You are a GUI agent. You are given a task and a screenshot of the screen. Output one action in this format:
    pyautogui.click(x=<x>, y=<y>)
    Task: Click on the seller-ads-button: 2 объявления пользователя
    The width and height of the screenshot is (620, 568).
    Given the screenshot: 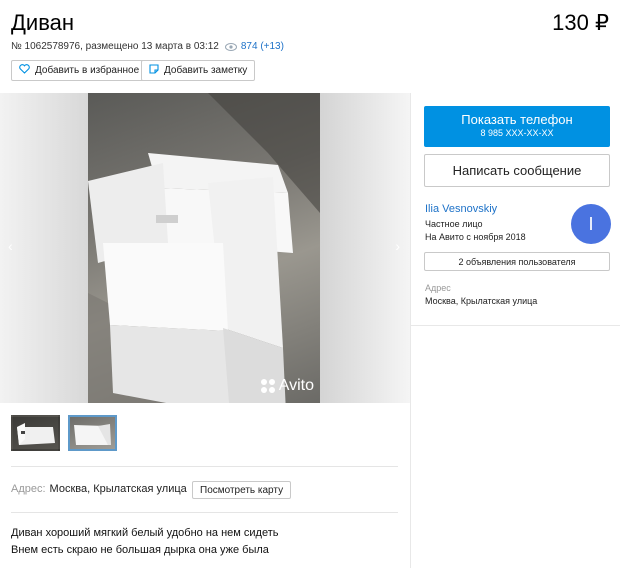 What is the action you would take?
    pyautogui.click(x=517, y=261)
    